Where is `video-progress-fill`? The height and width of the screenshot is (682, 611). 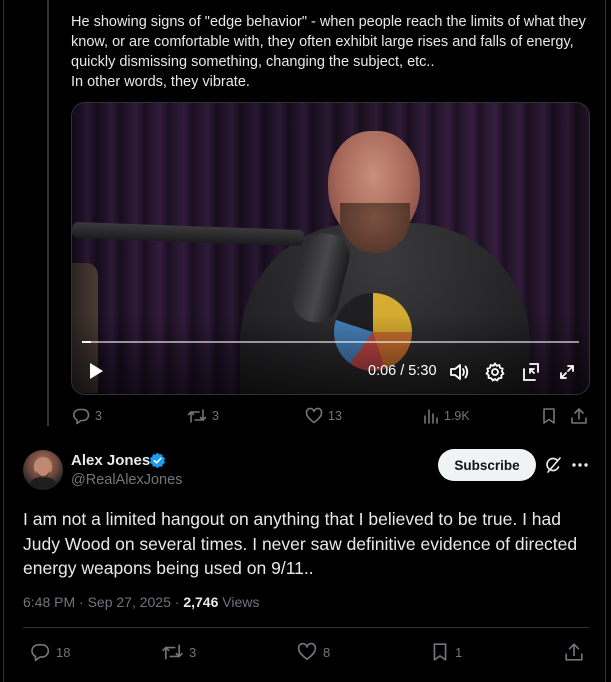 video-progress-fill is located at coordinates (86, 342).